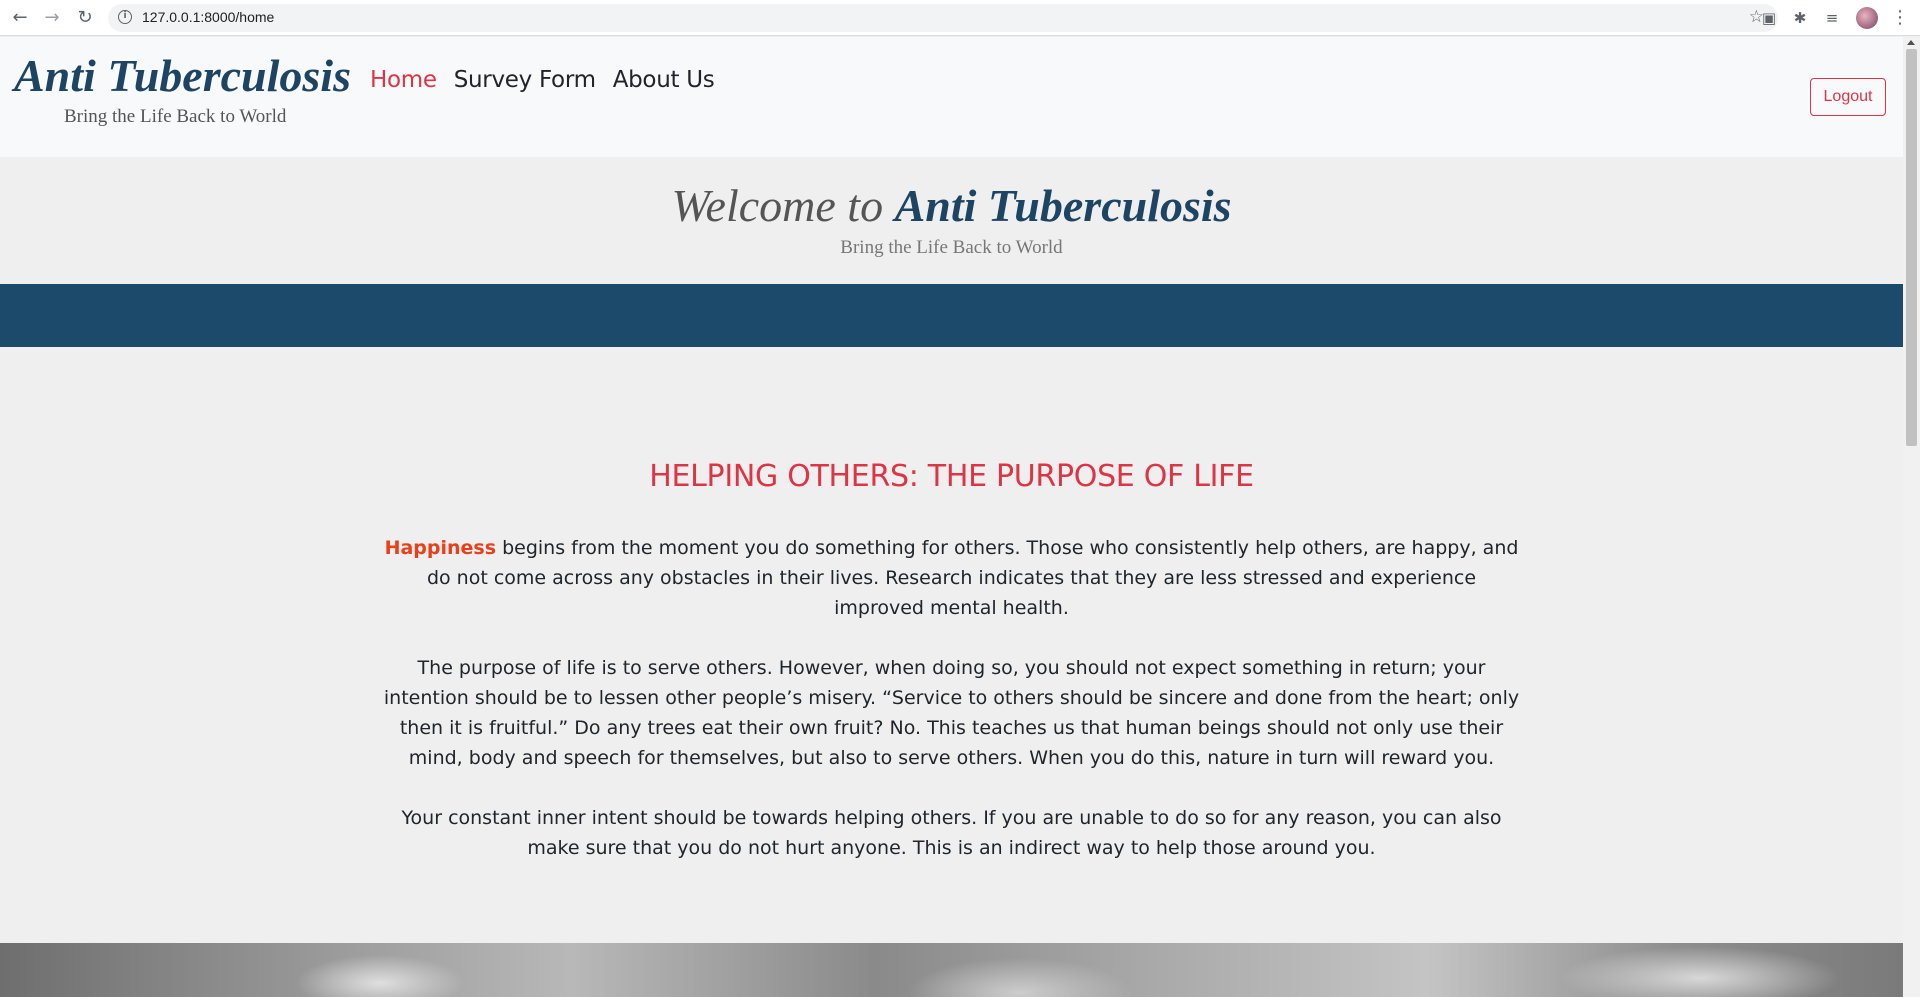  Describe the element at coordinates (403, 80) in the screenshot. I see `nav-link-home: Home` at that location.